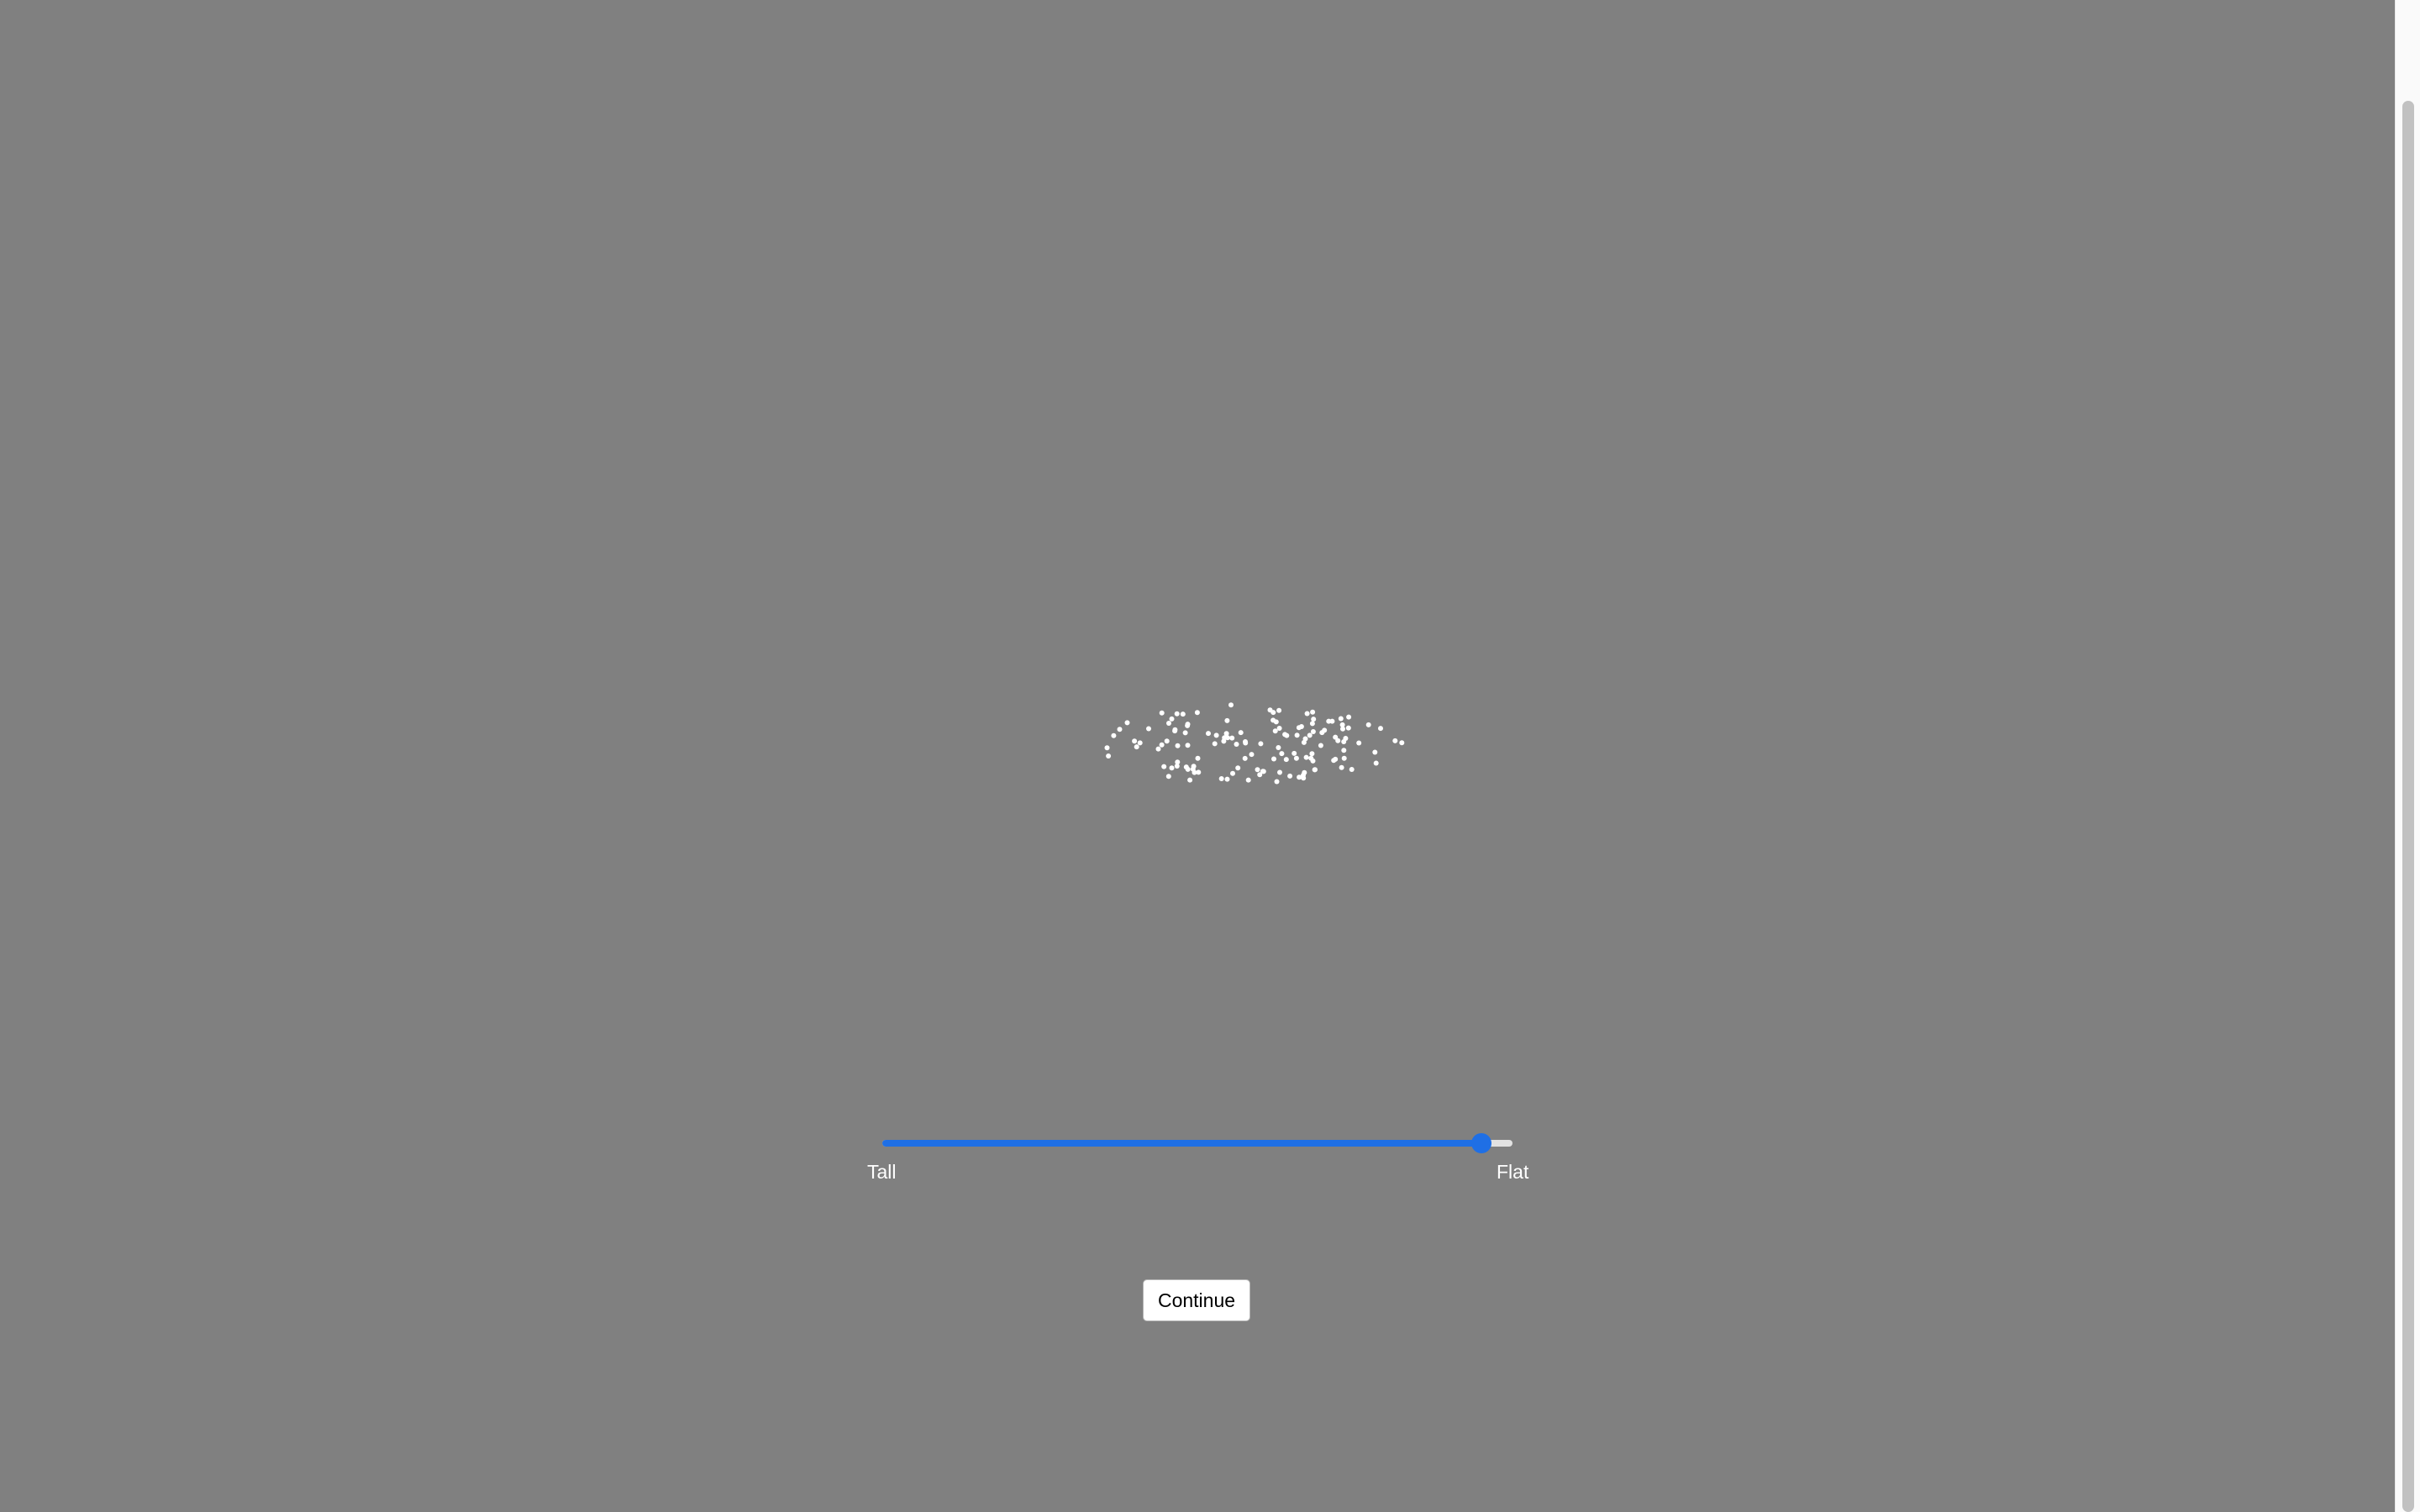 The image size is (2420, 1512). I want to click on slider-fill, so click(1181, 1143).